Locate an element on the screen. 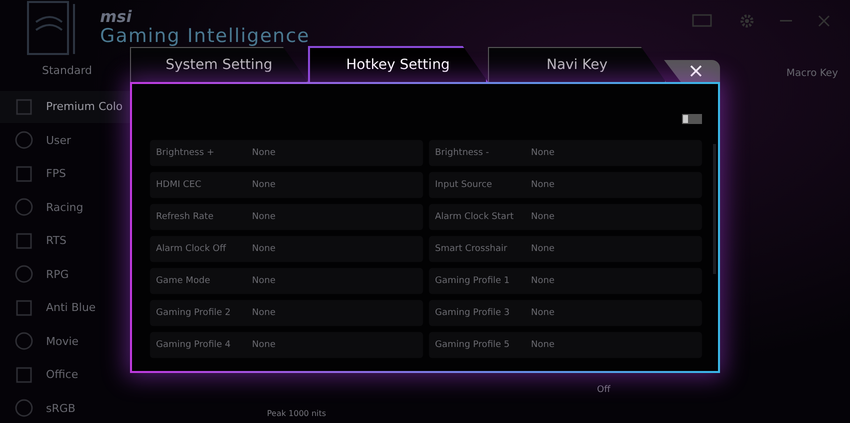 This screenshot has width=850, height=423. toggle-switch is located at coordinates (692, 119).